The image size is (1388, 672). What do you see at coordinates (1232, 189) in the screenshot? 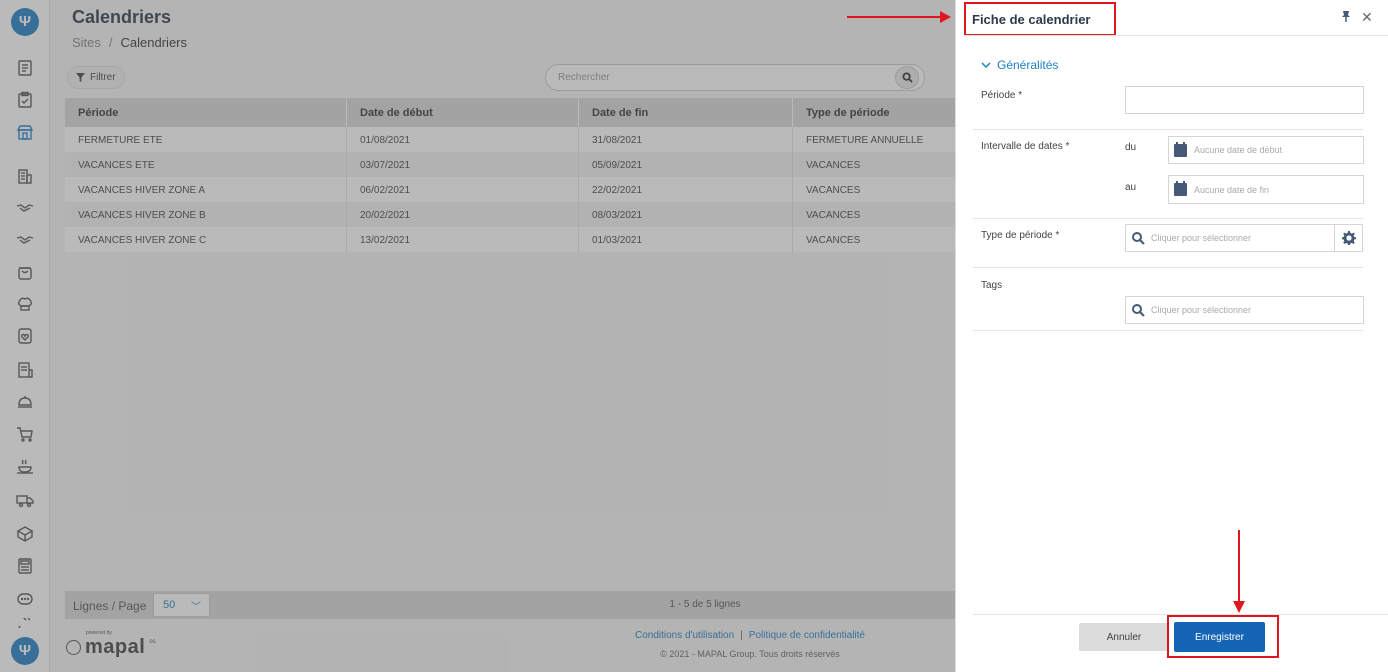
I see `end-date-placeholder: Aucune date de fin` at bounding box center [1232, 189].